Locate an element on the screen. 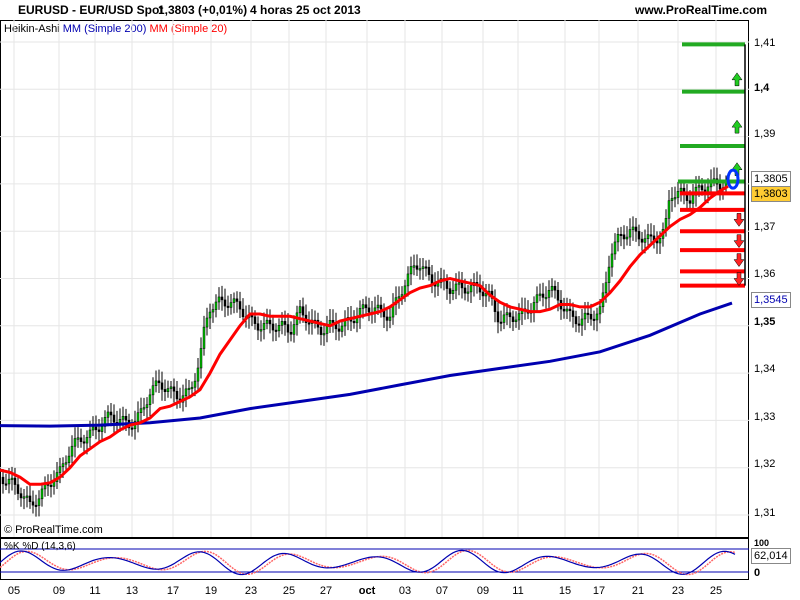 The image size is (800, 600). down-arrow-icon is located at coordinates (739, 220).